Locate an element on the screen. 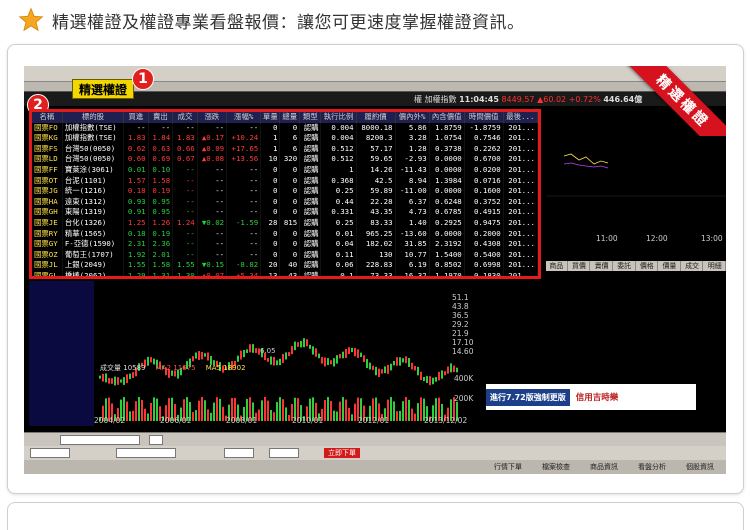 Image resolution: width=750 pixels, height=530 pixels. column-header: 單量 is located at coordinates (270, 117).